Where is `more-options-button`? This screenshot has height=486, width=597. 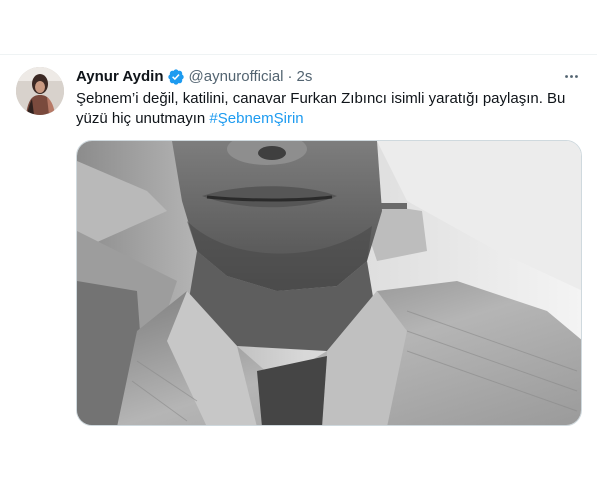
more-options-button is located at coordinates (571, 76).